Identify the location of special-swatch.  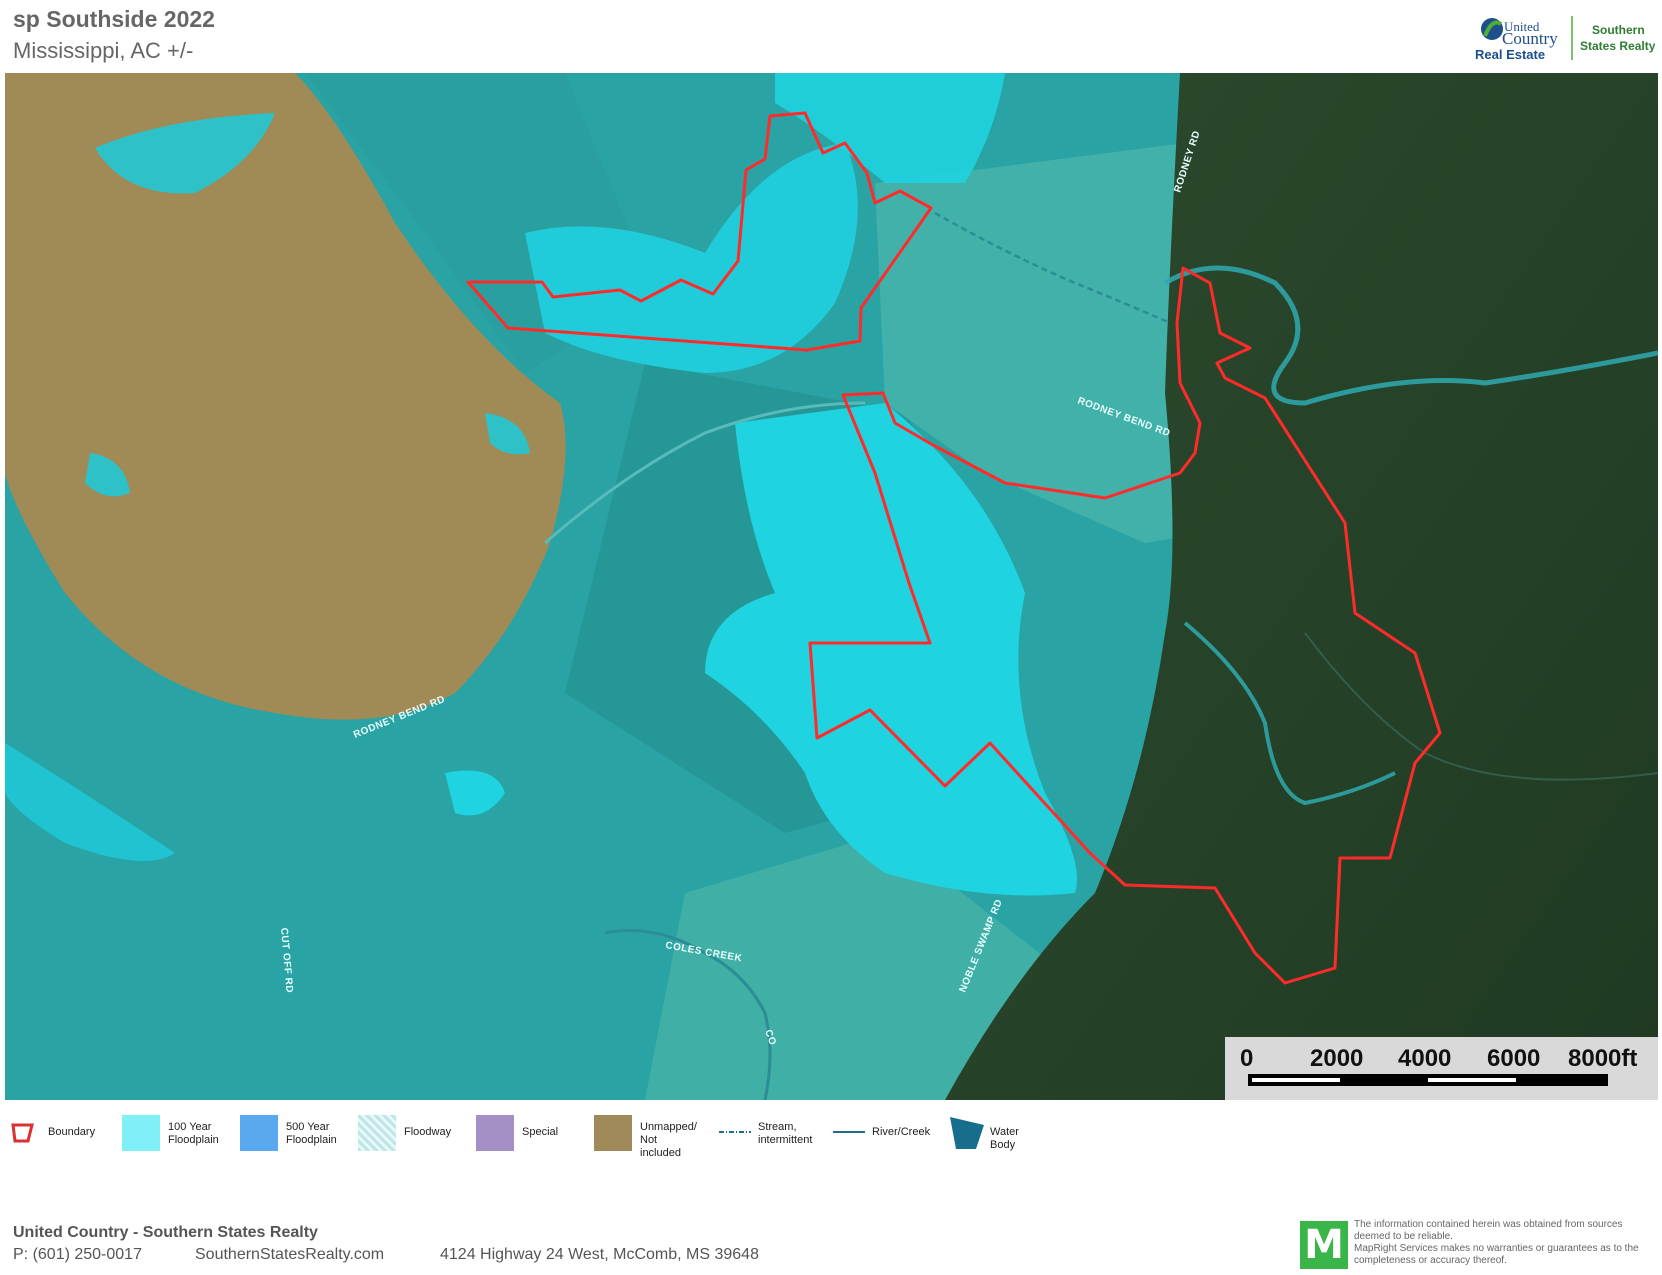
(495, 1133).